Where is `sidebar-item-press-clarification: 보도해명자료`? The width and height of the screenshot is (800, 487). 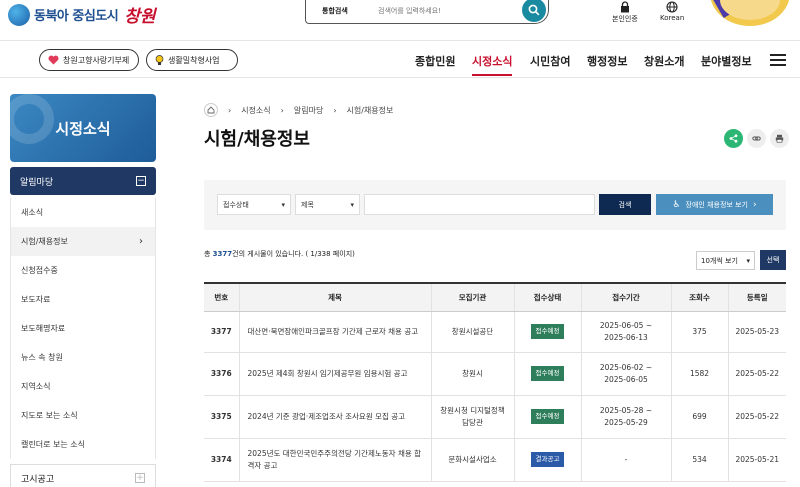
sidebar-item-press-clarification: 보도해명자료 is located at coordinates (83, 328).